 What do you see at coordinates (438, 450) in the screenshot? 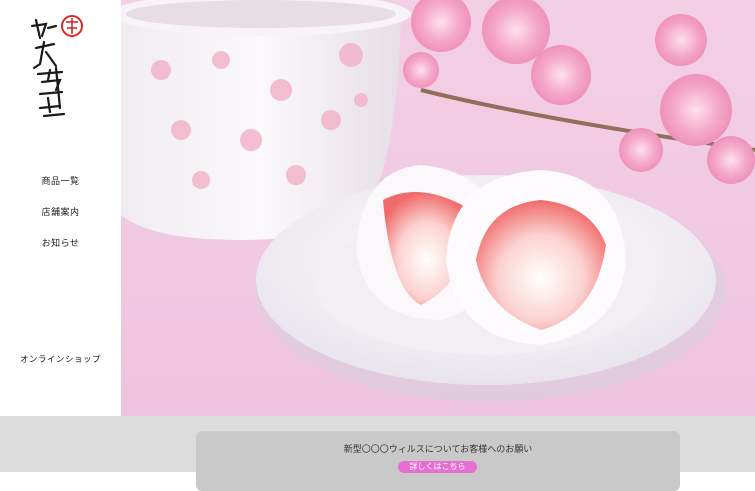
I see `notice-text: 新型〇〇〇ウィルスについてお客様へのお願い` at bounding box center [438, 450].